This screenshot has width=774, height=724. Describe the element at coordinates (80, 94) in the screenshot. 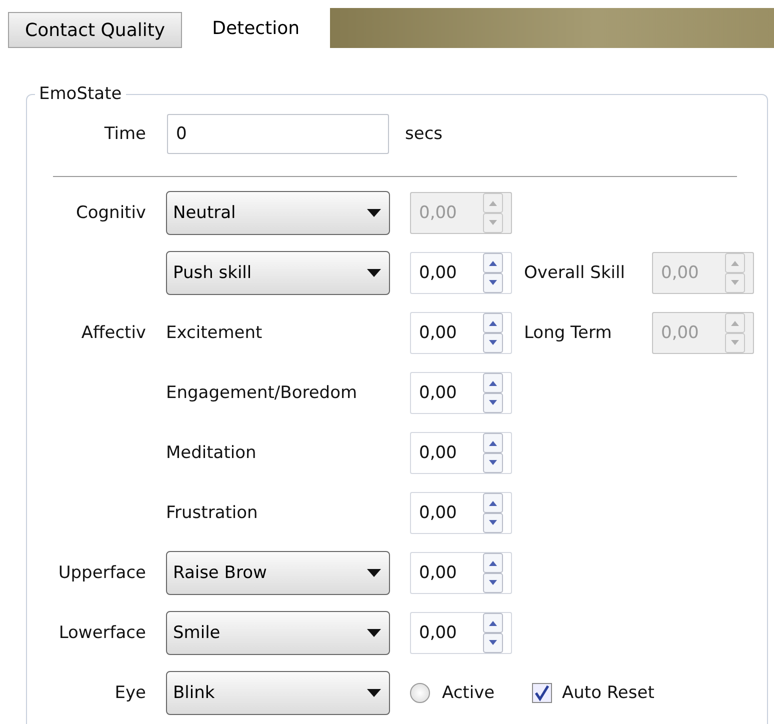

I see `group-title: EmoState` at that location.